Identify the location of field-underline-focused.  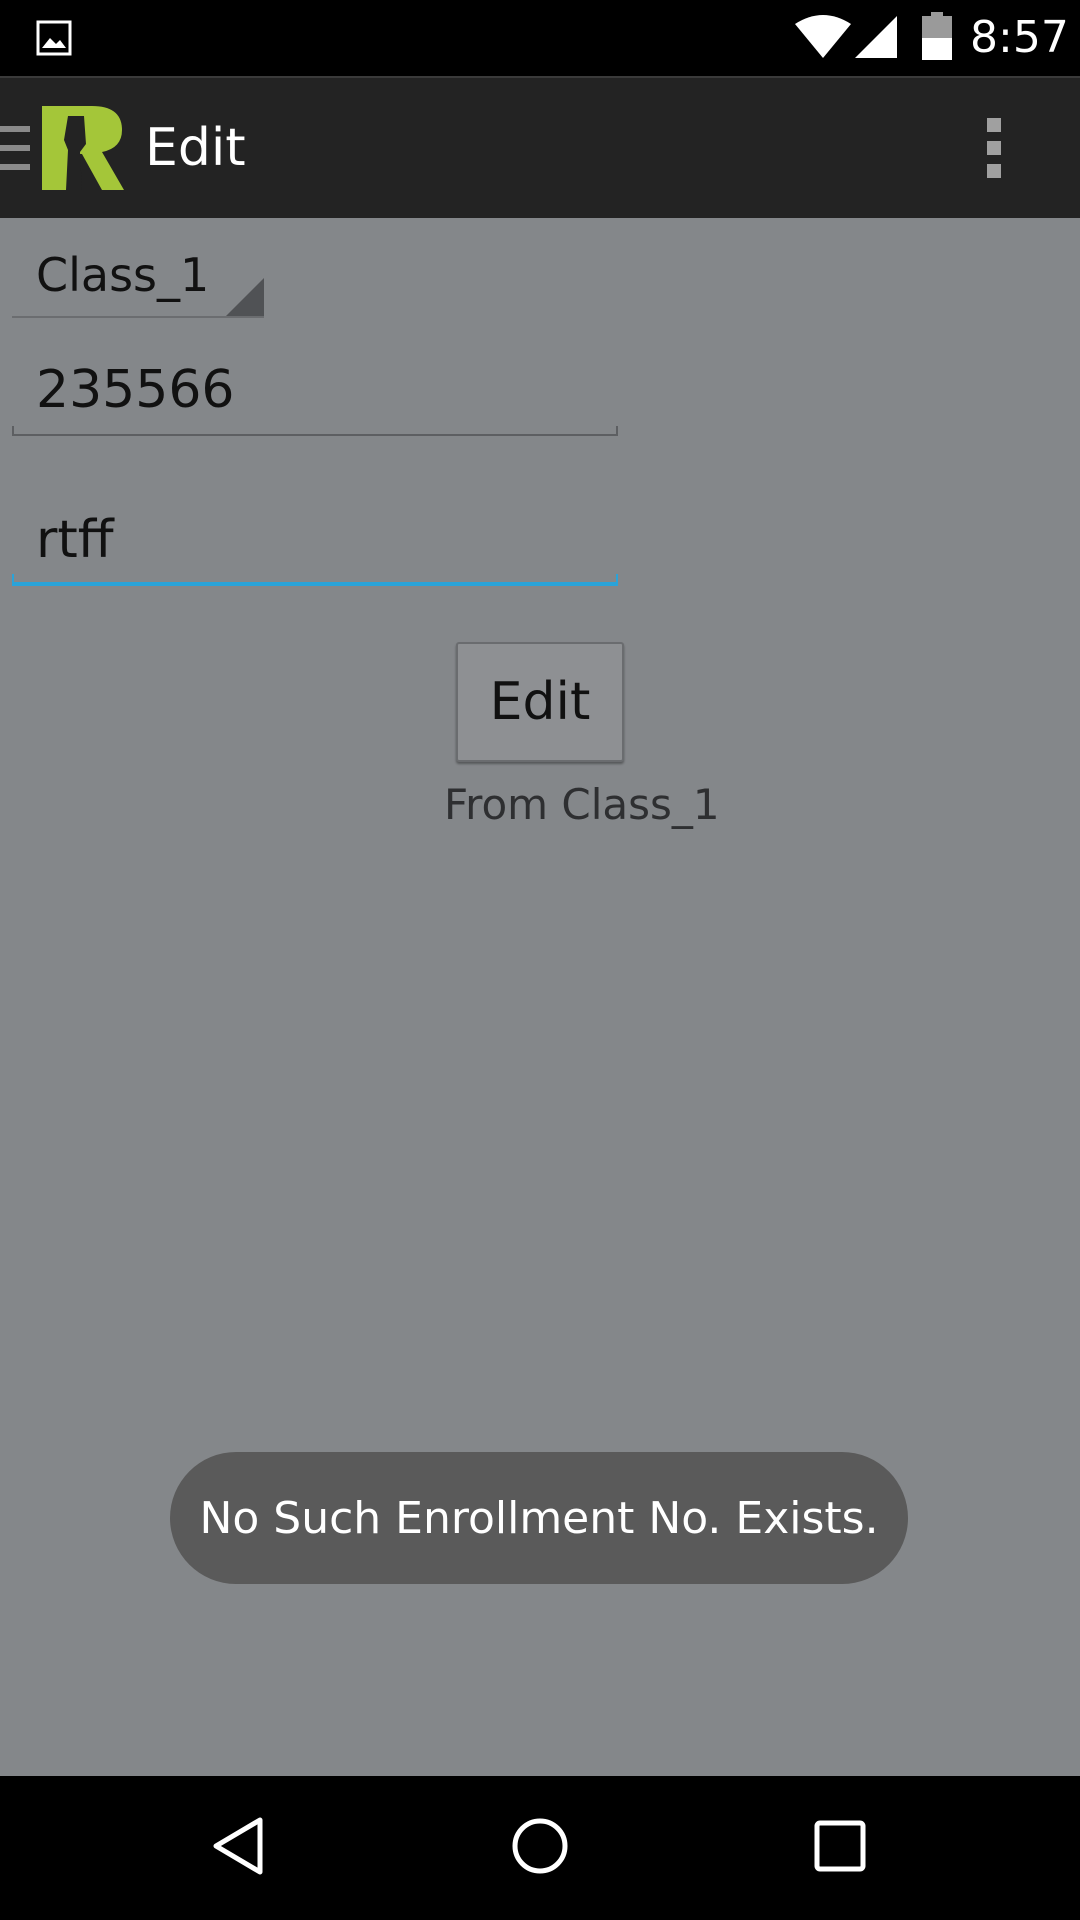
(315, 580).